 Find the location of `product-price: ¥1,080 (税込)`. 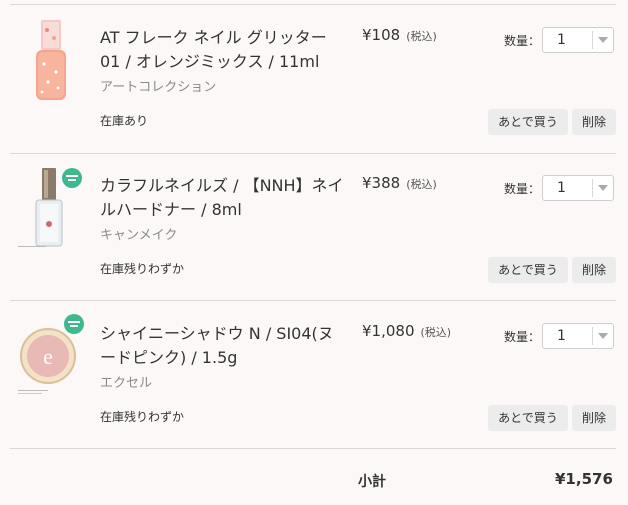

product-price: ¥1,080 (税込) is located at coordinates (406, 331).